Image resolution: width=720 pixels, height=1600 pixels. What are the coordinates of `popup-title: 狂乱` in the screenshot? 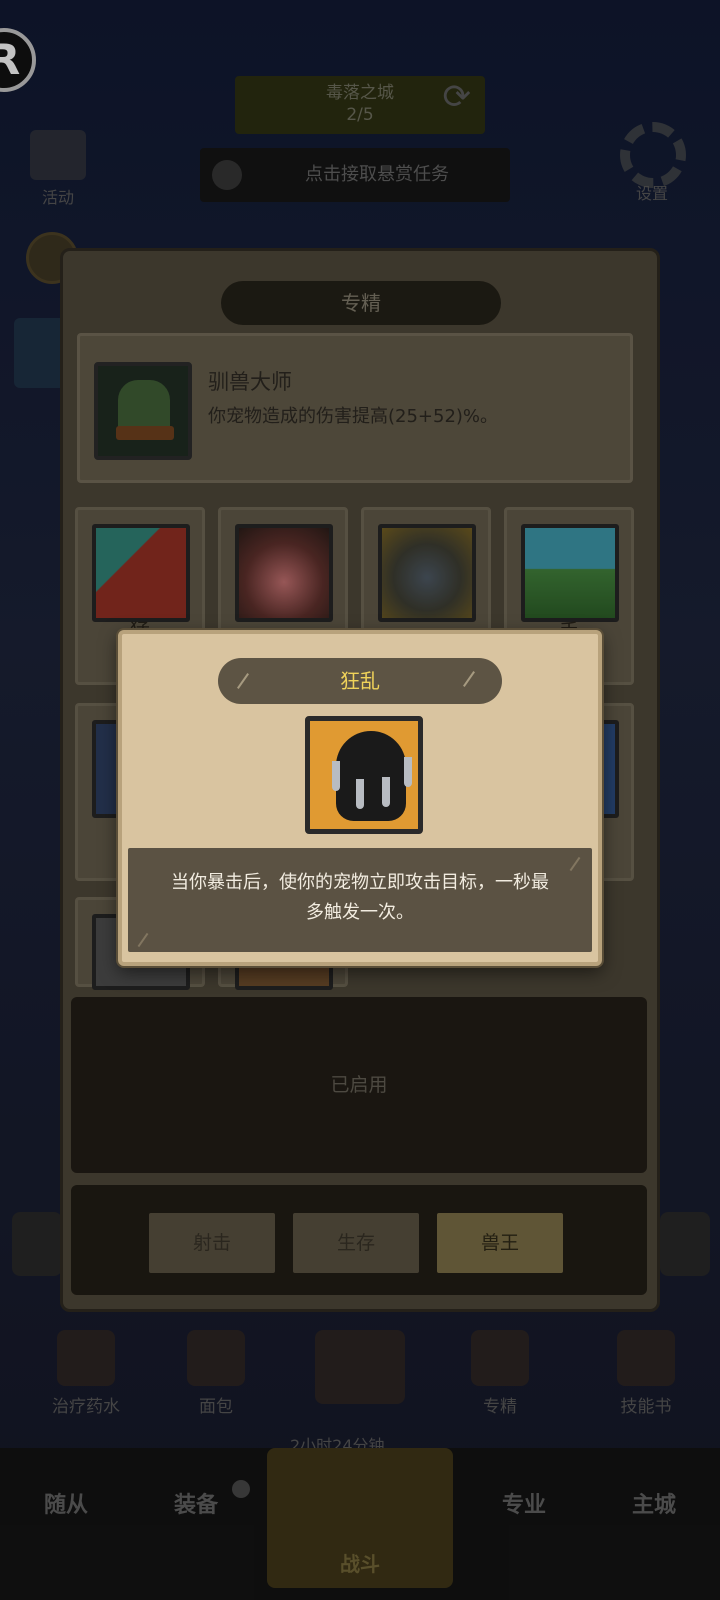 It's located at (360, 681).